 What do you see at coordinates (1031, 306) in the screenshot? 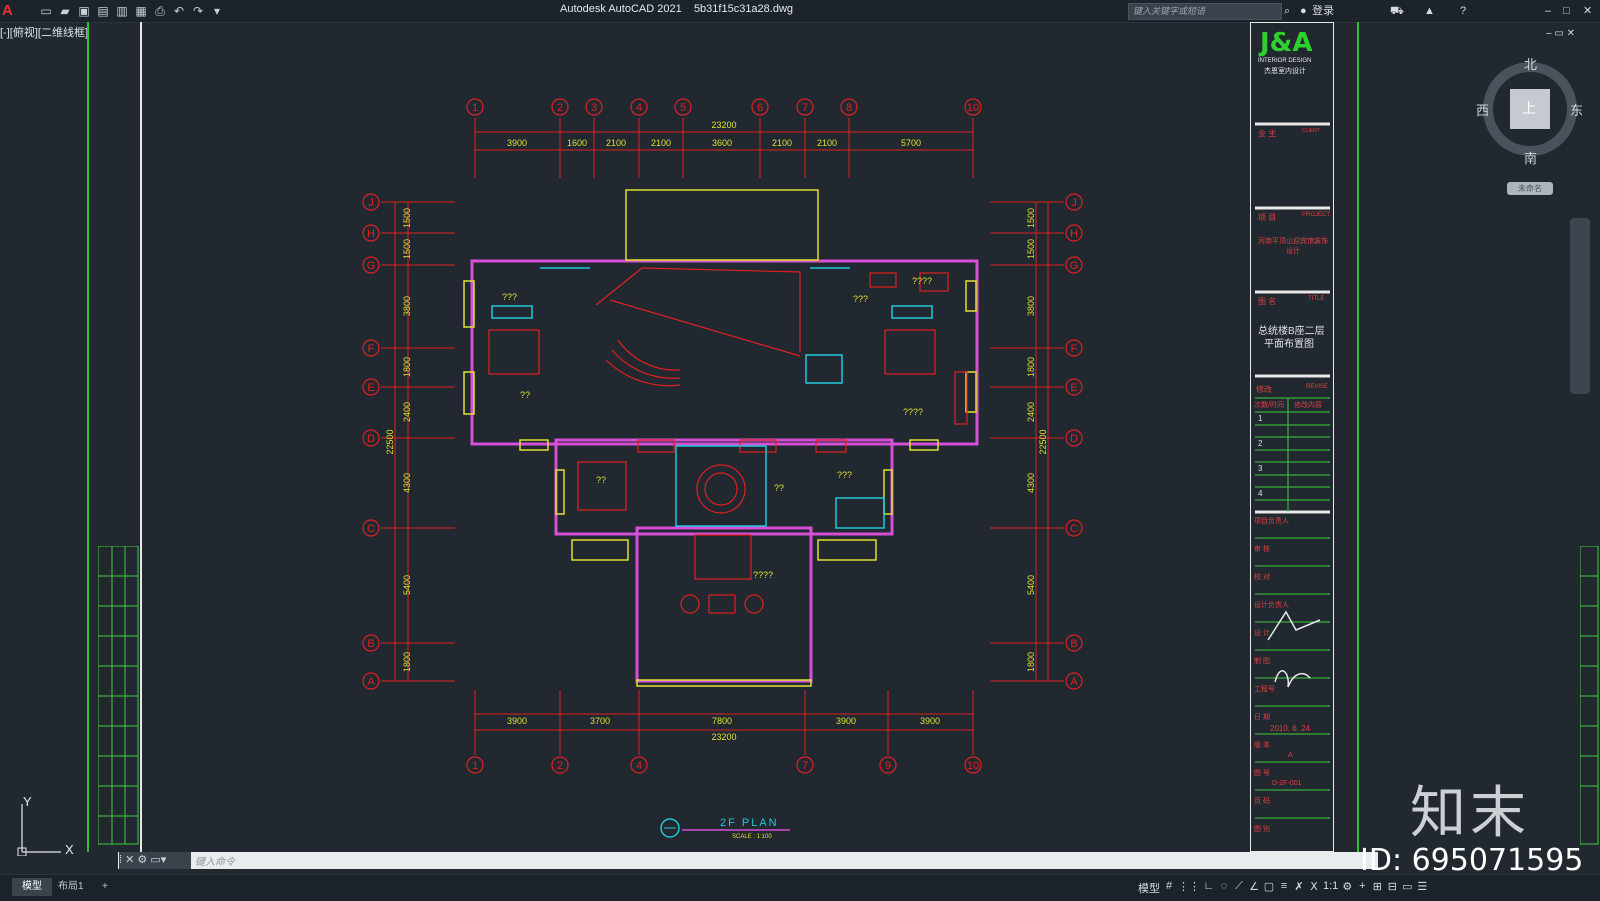
I see `right-dim-2: 3800` at bounding box center [1031, 306].